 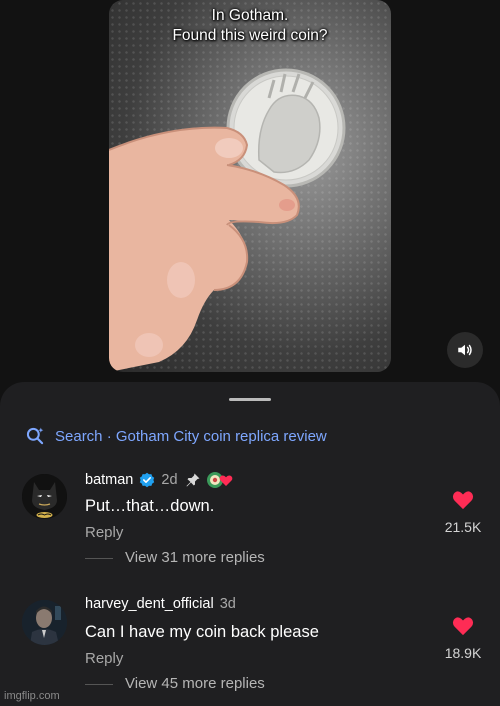 I want to click on view-more-replies: View 31 more replies, so click(x=195, y=557).